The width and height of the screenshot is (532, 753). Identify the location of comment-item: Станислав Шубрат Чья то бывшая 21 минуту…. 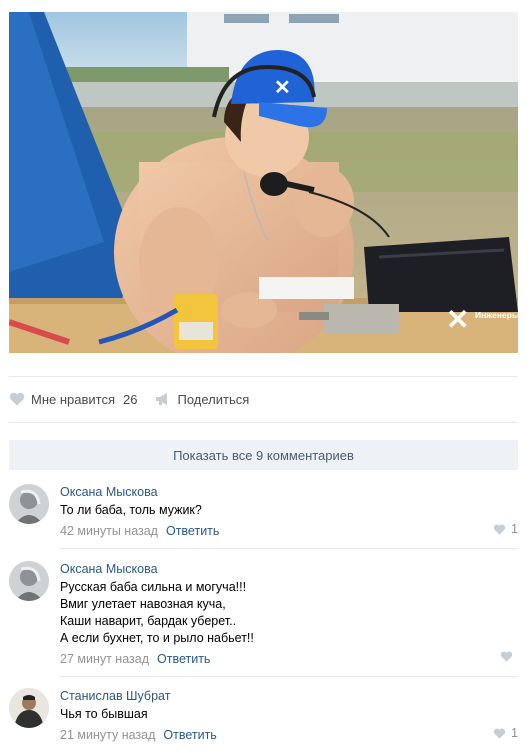
(263, 718).